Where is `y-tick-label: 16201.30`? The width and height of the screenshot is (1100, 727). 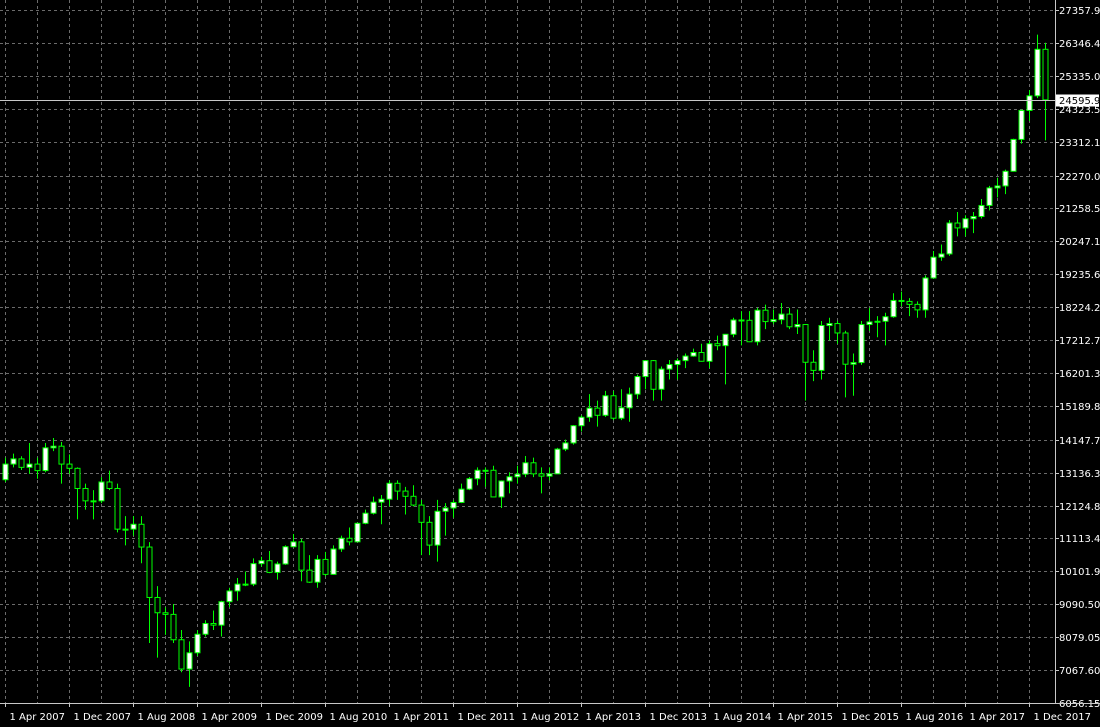 y-tick-label: 16201.30 is located at coordinates (1079, 374).